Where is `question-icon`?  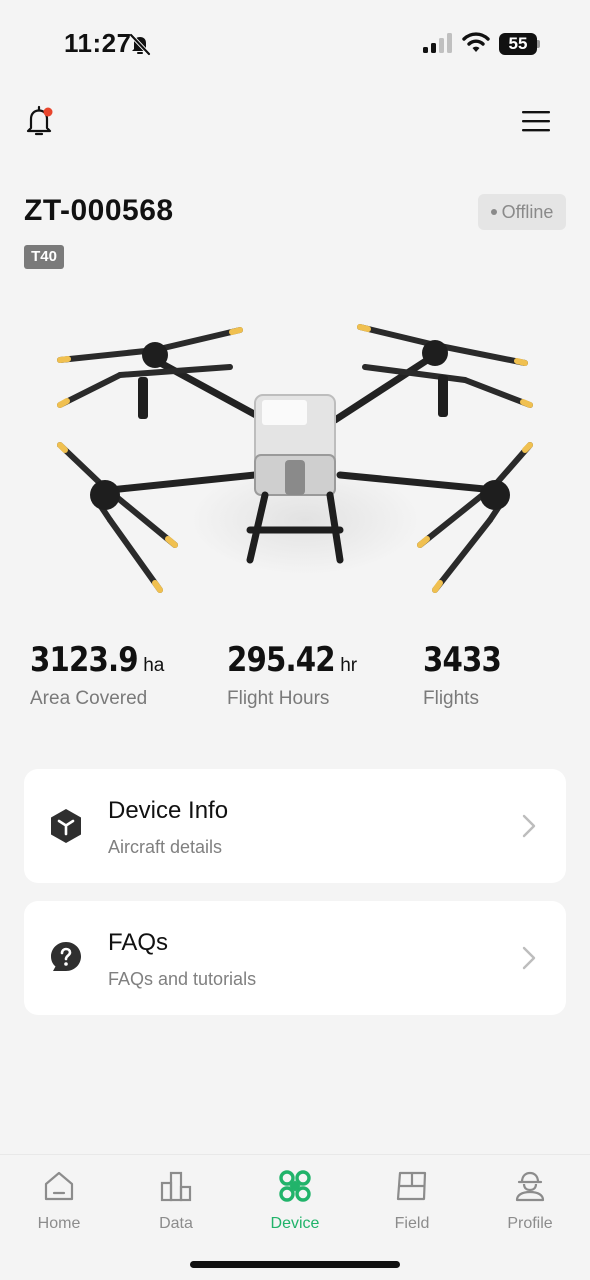 question-icon is located at coordinates (66, 956).